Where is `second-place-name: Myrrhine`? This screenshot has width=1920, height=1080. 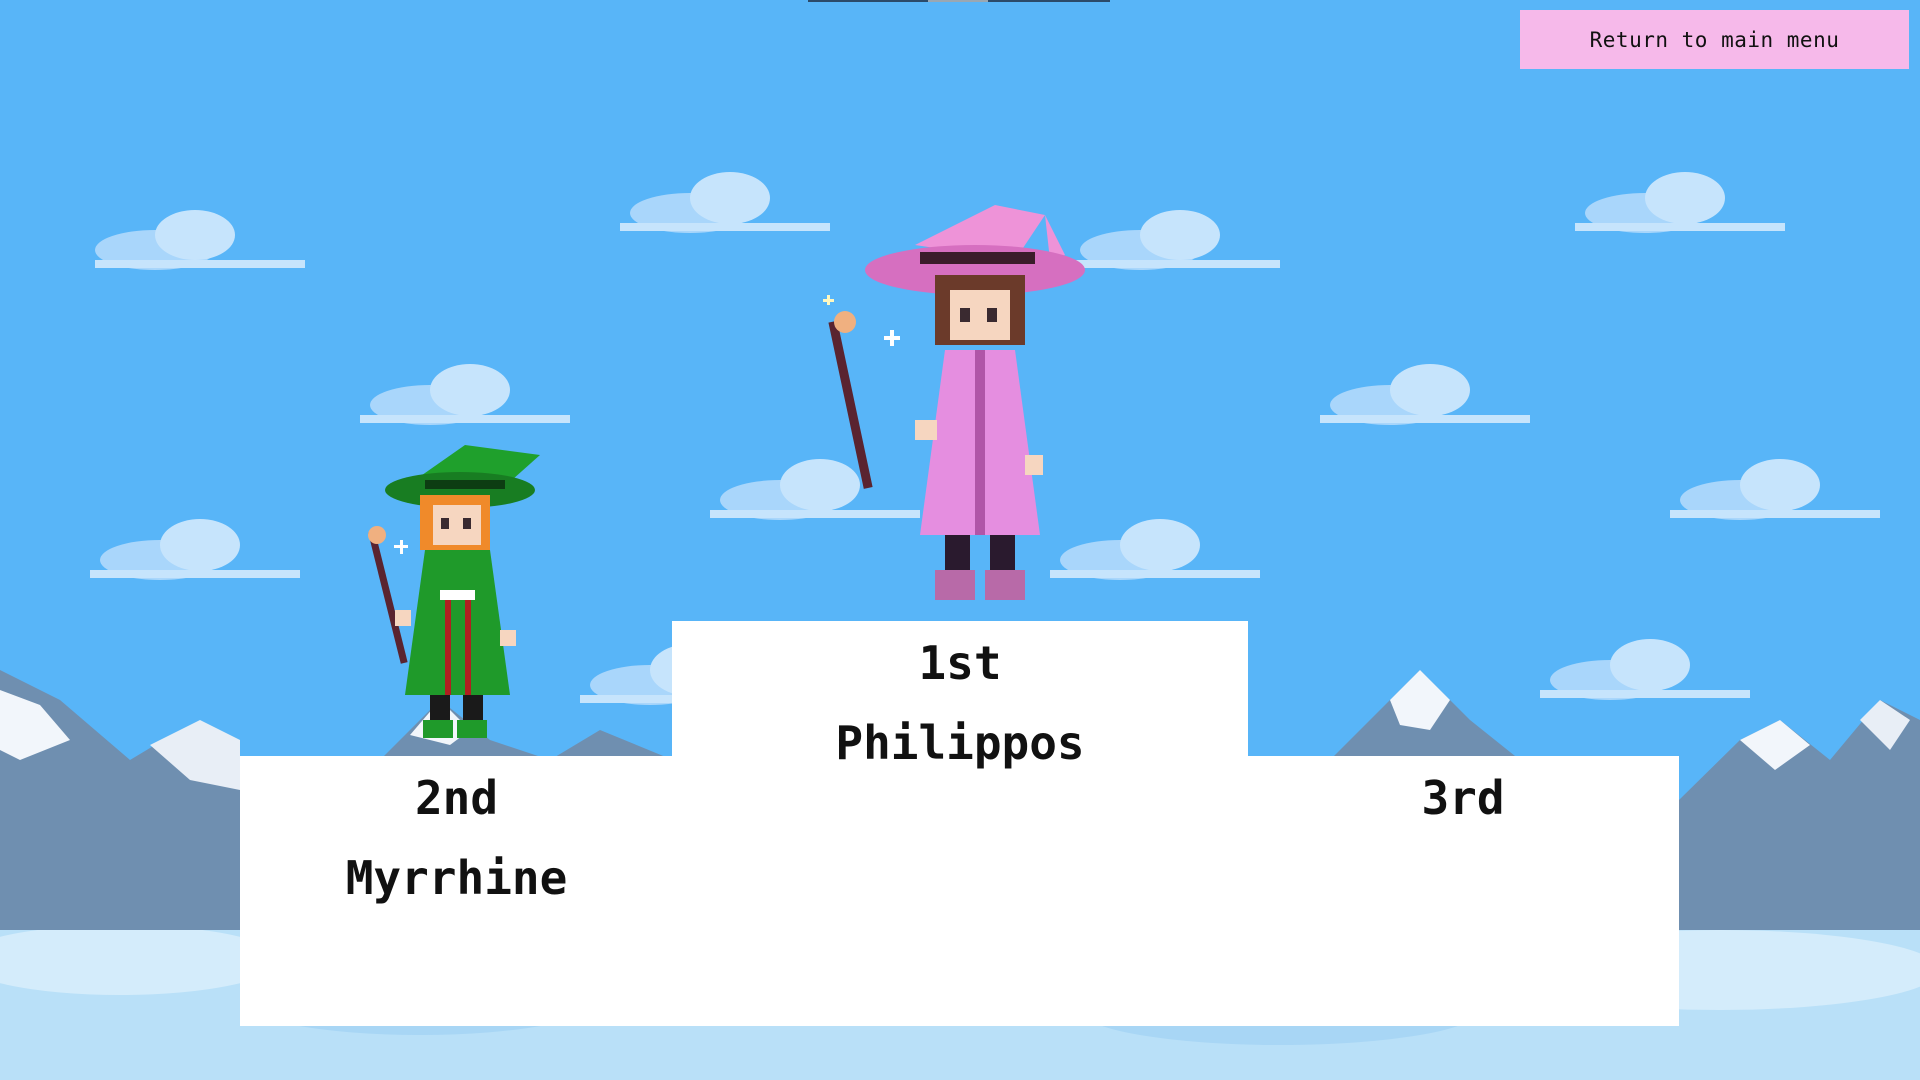 second-place-name: Myrrhine is located at coordinates (456, 878).